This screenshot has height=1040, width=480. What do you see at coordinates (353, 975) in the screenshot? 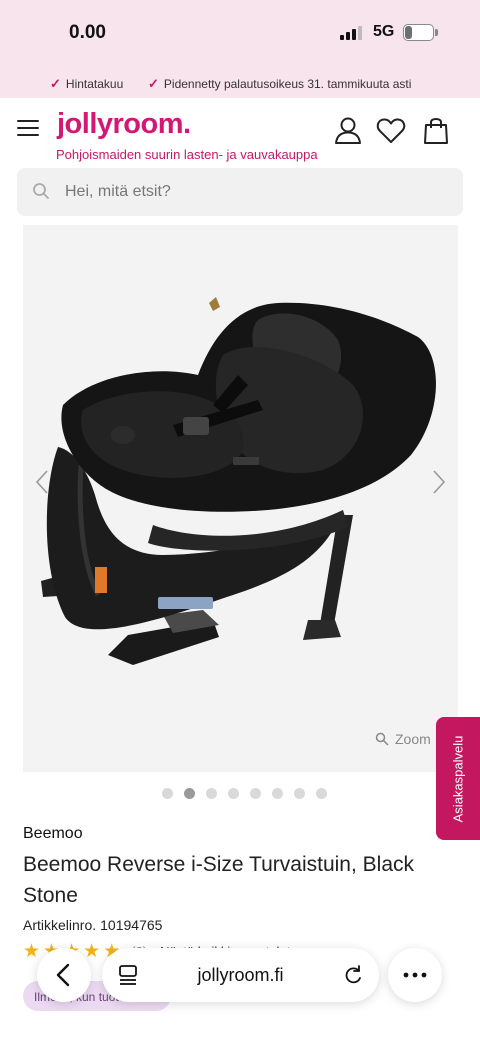
I see `reload-icon` at bounding box center [353, 975].